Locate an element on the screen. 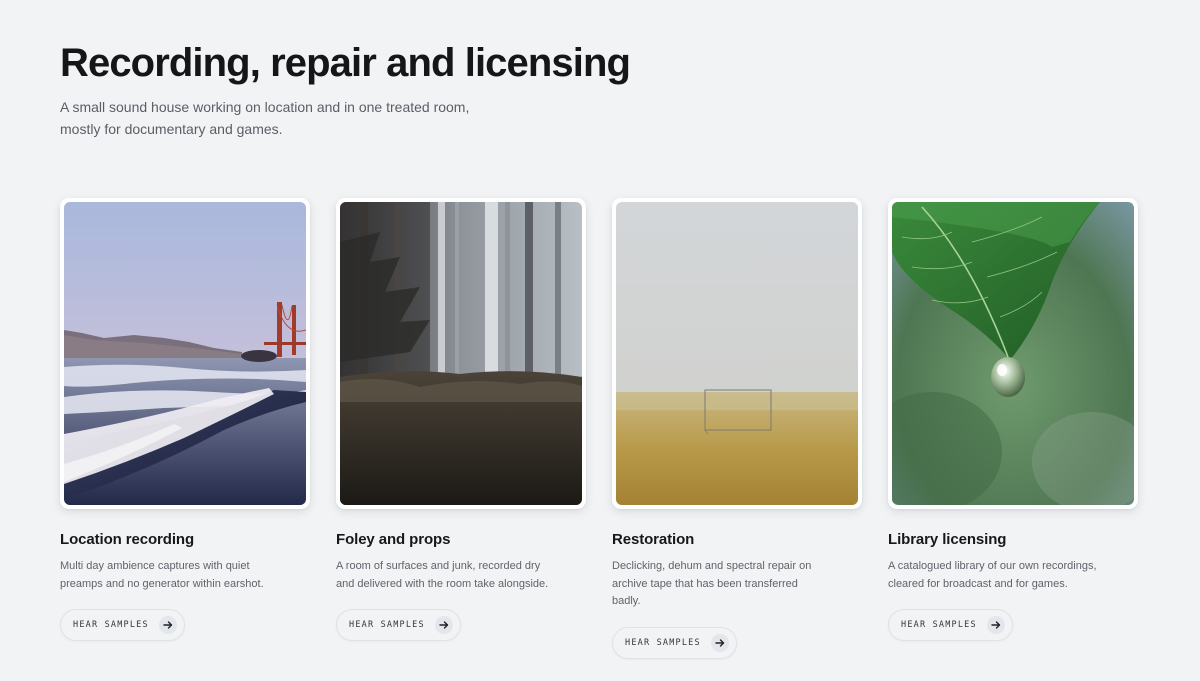 The image size is (1200, 681). page-title: Recording, repair and licensing is located at coordinates (345, 63).